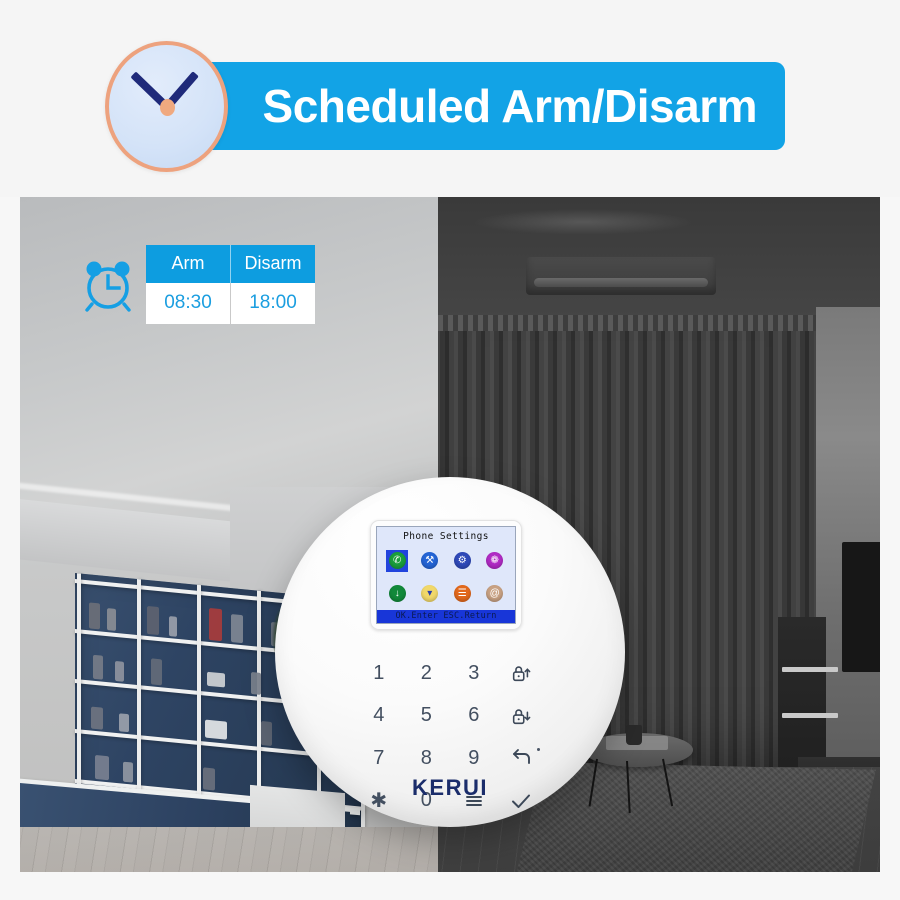 The image size is (900, 900). I want to click on lcd-menu-item-download-shield: ↓, so click(397, 594).